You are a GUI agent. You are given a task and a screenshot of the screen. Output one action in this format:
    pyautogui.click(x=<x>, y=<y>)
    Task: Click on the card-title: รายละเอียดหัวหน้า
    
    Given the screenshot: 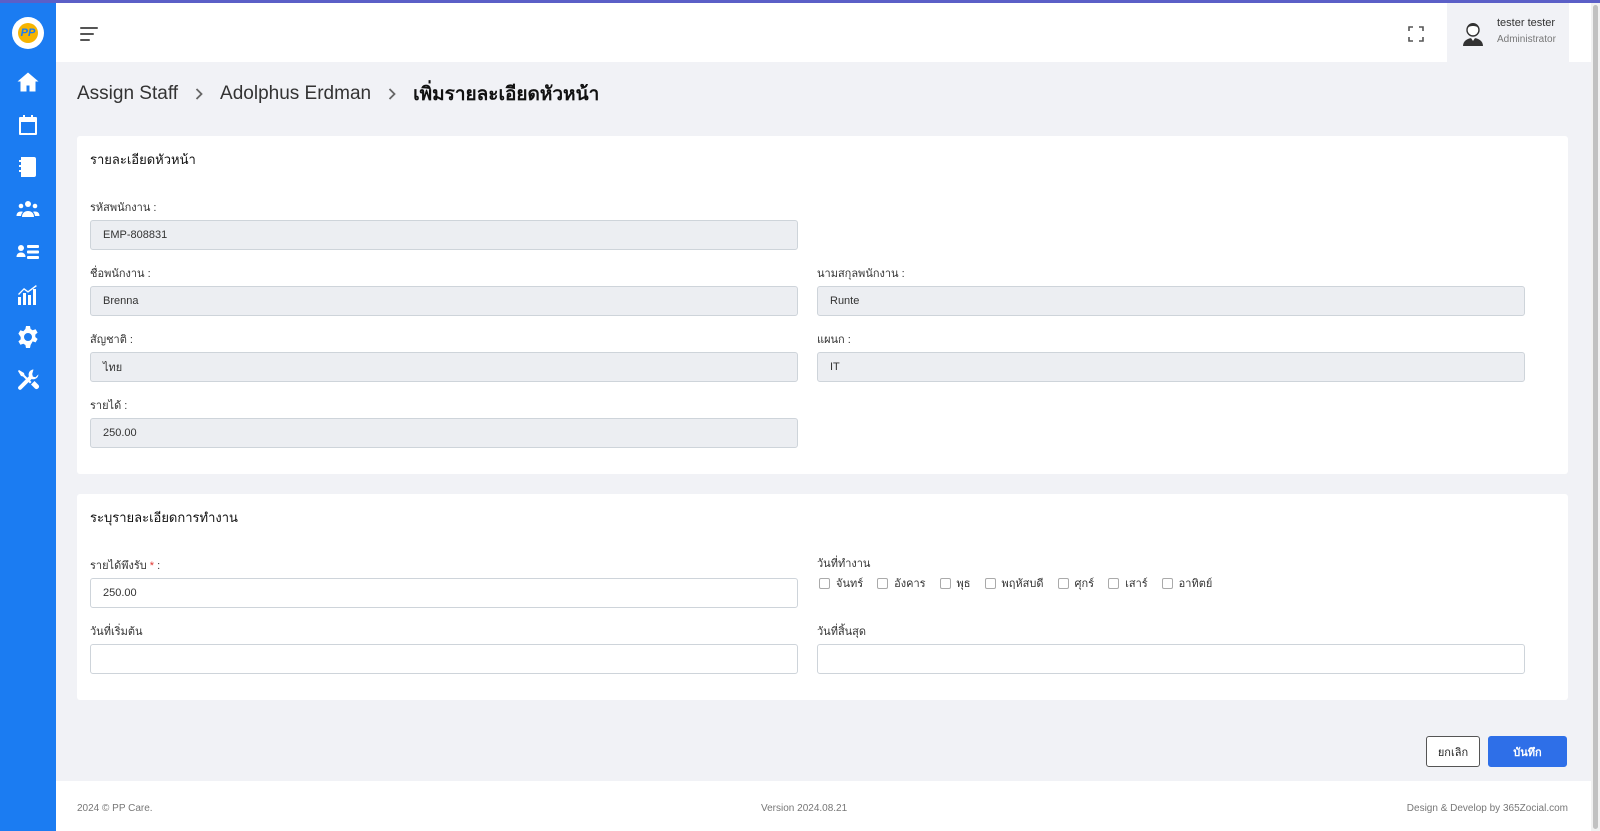 What is the action you would take?
    pyautogui.click(x=143, y=159)
    